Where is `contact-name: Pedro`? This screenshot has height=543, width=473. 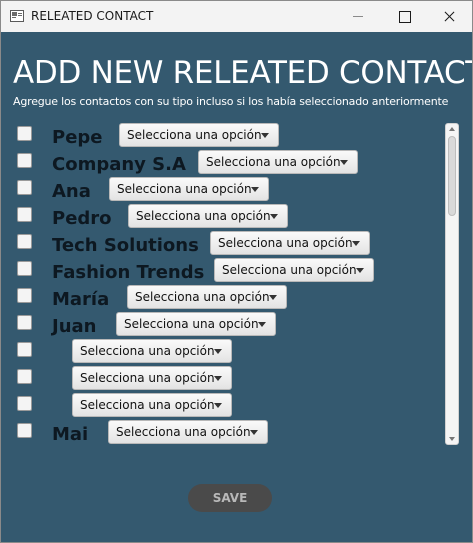
contact-name: Pedro is located at coordinates (82, 218).